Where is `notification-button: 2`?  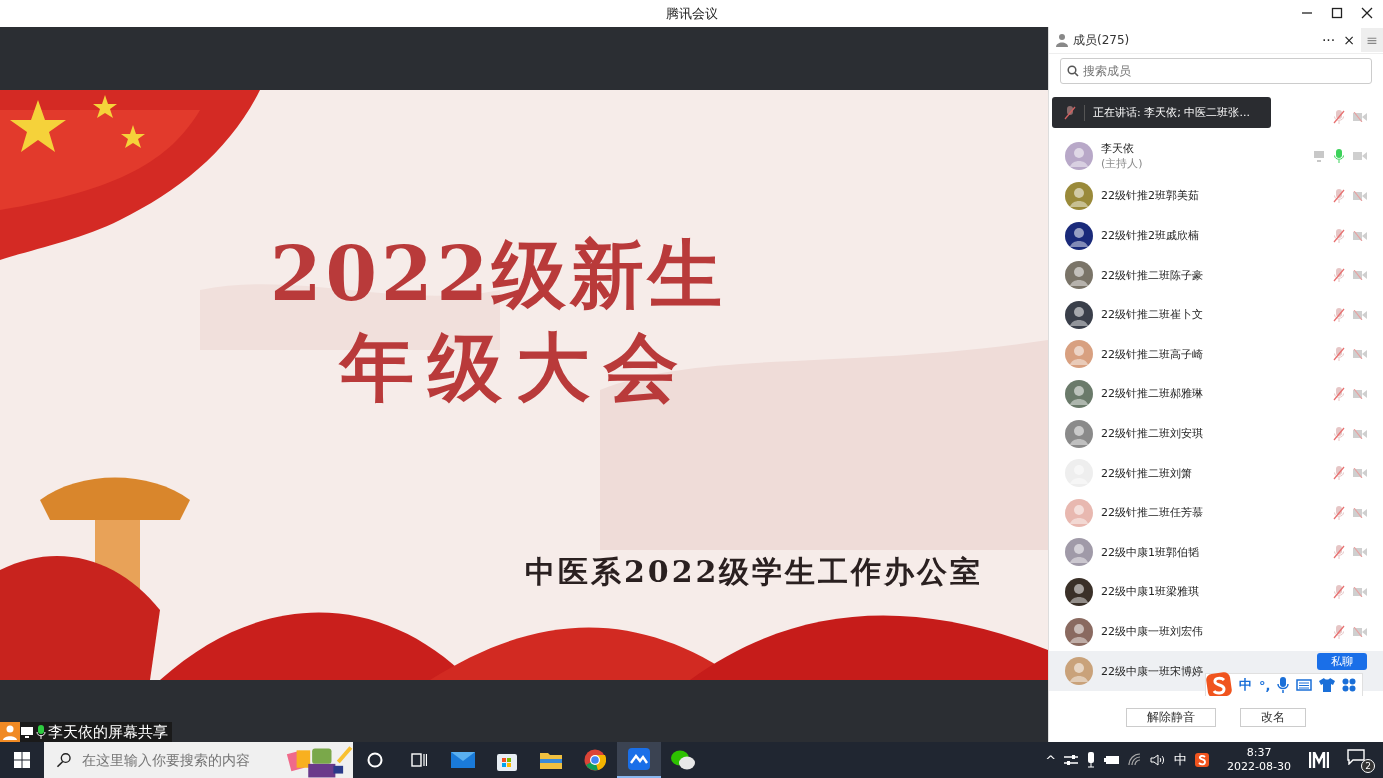 notification-button: 2 is located at coordinates (1360, 760).